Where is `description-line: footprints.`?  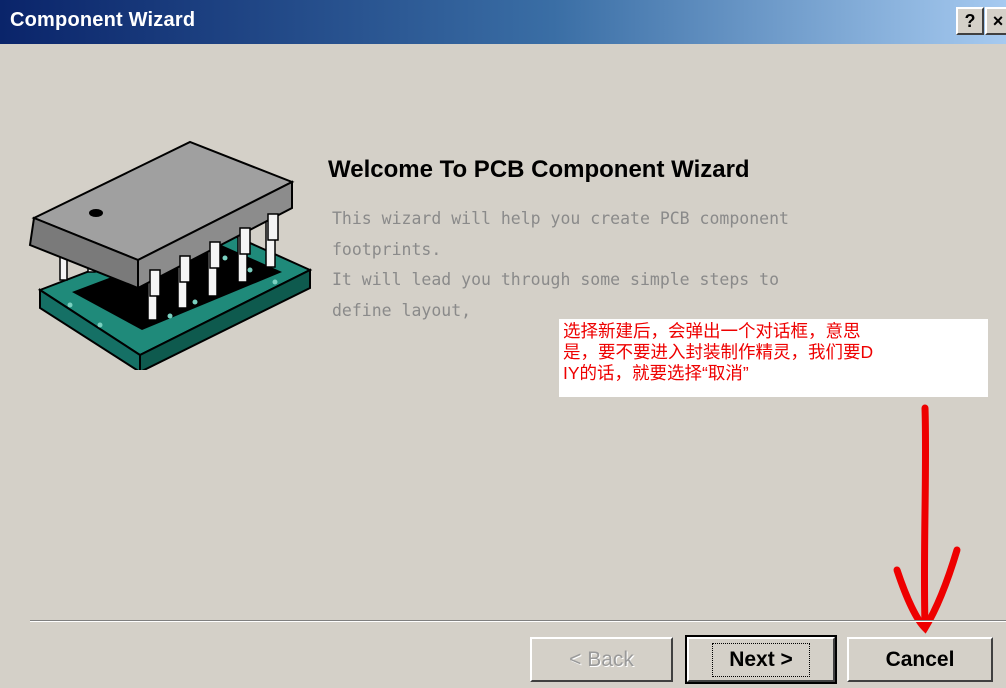 description-line: footprints. is located at coordinates (387, 249).